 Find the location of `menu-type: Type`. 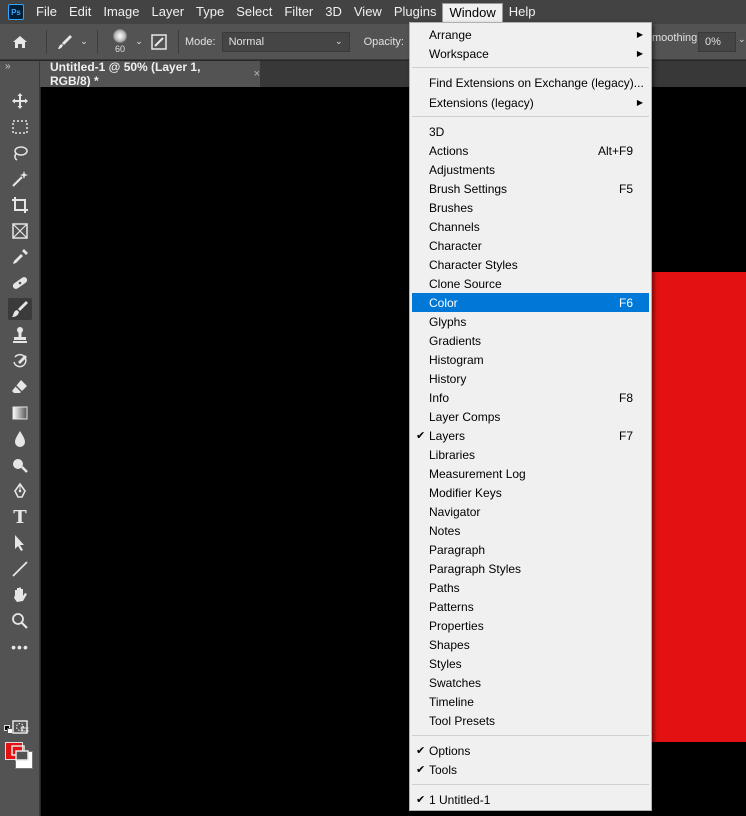

menu-type: Type is located at coordinates (210, 12).